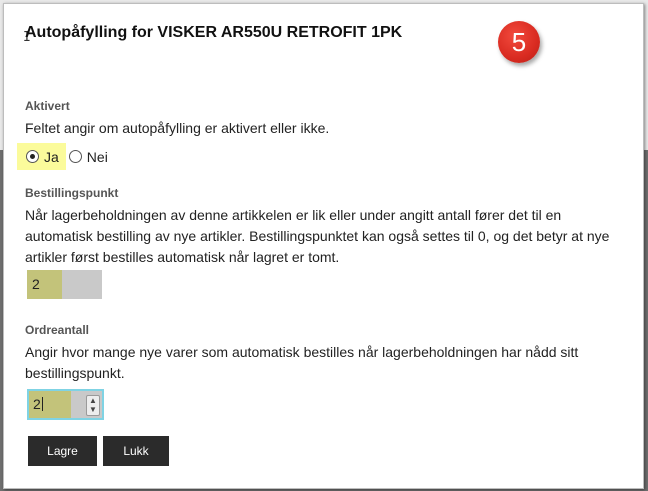 This screenshot has width=648, height=491. Describe the element at coordinates (75, 156) in the screenshot. I see `radio-unchecked-icon` at that location.